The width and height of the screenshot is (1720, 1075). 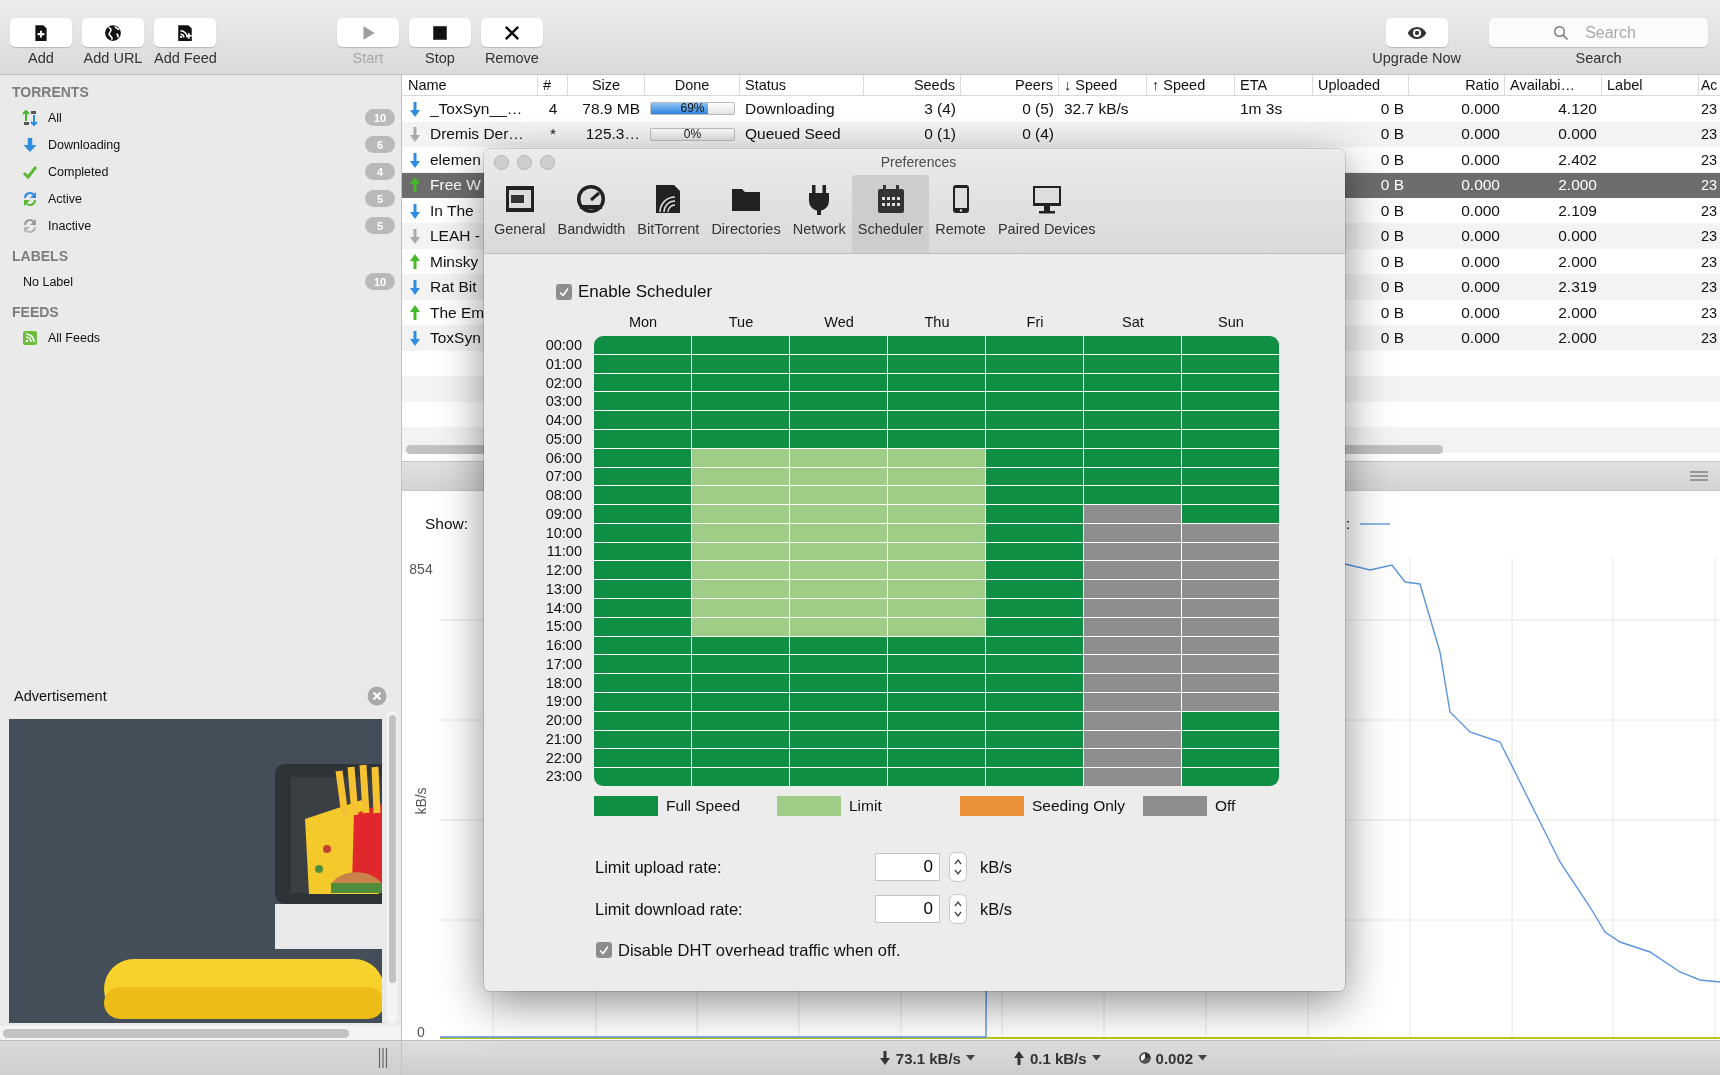 I want to click on table-cell: elemen, so click(x=455, y=159).